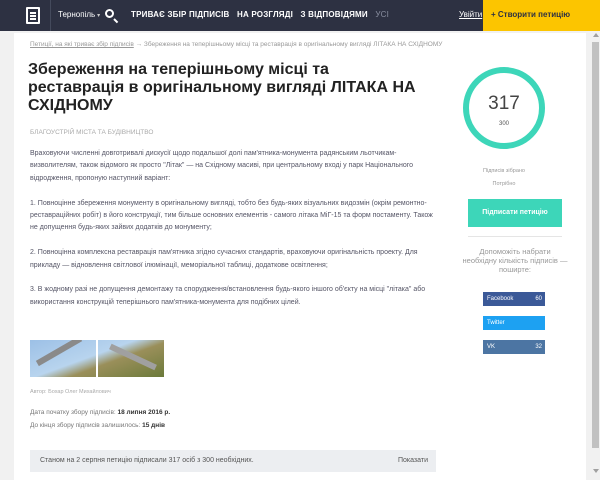  What do you see at coordinates (180, 14) in the screenshot?
I see `nav-item-collecting: ТРИВАЄ ЗБІР ПІДПИСІВ` at bounding box center [180, 14].